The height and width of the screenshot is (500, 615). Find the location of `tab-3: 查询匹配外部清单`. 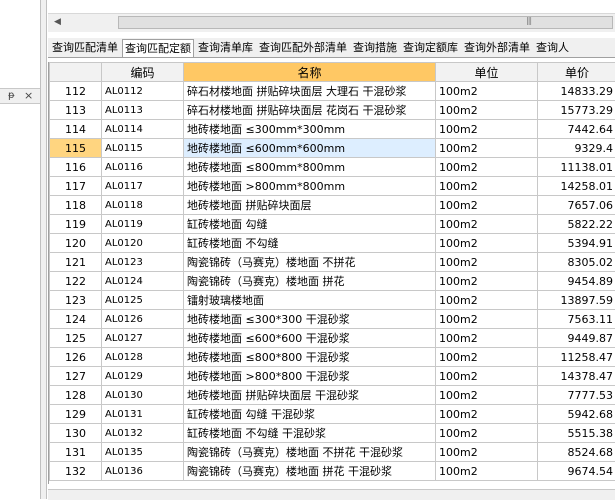

tab-3: 查询匹配外部清单 is located at coordinates (303, 47).